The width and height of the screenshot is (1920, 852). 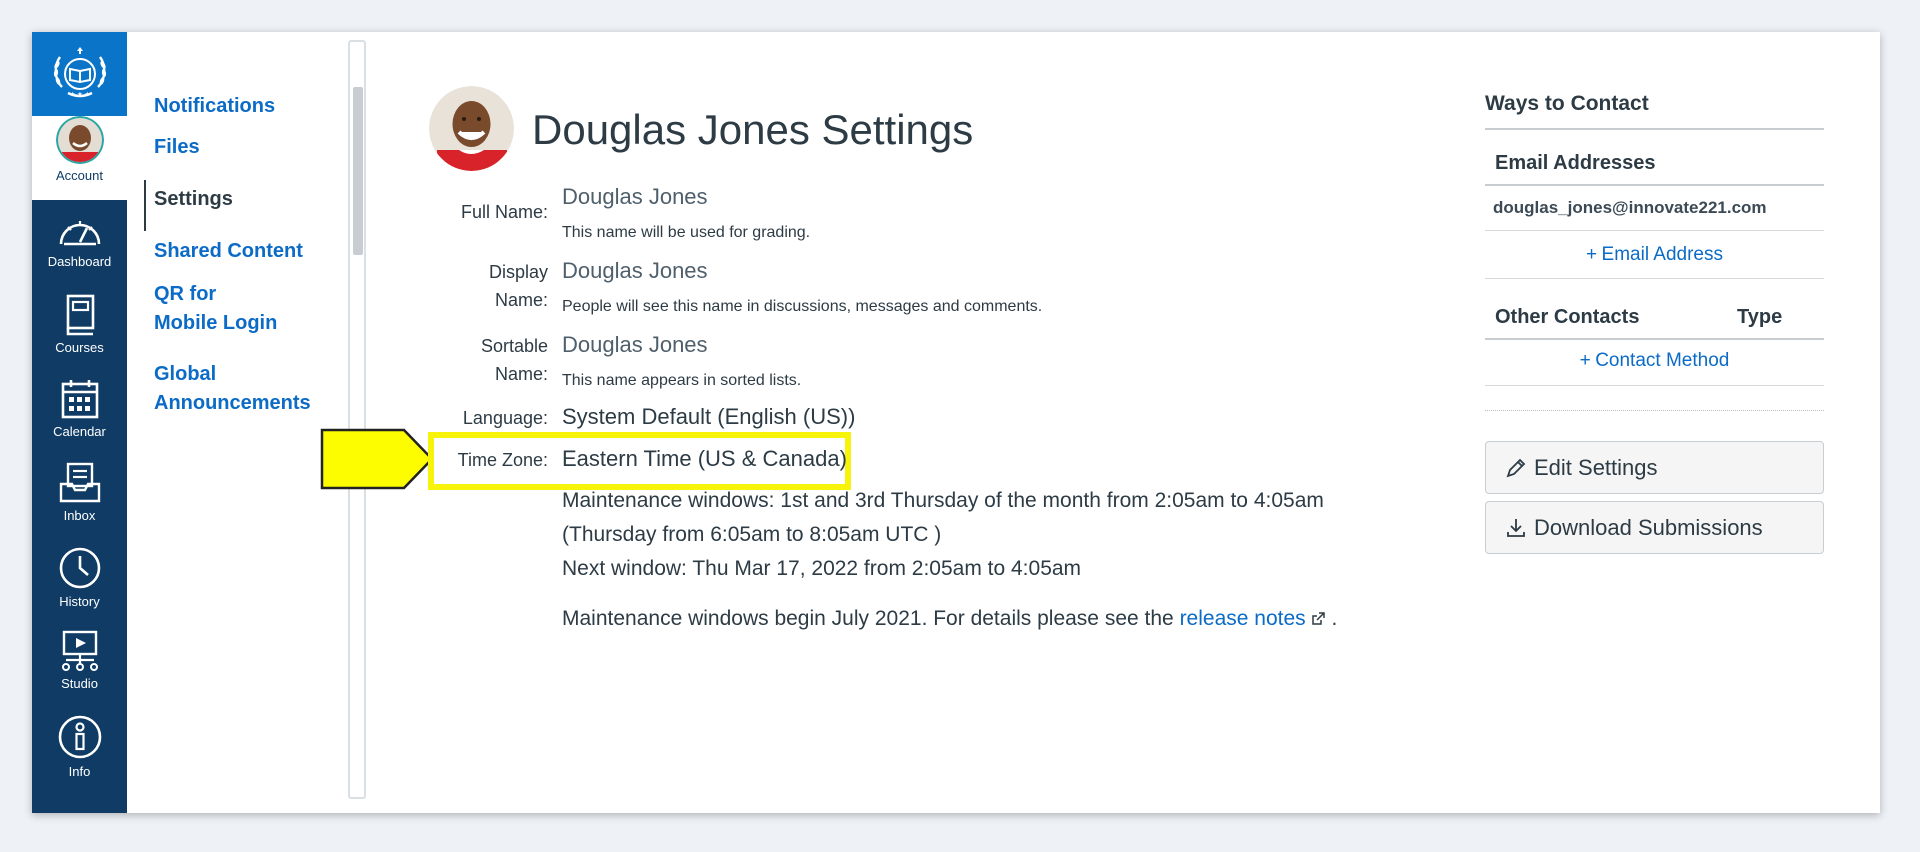 I want to click on ways-to-contact-heading: Ways to Contact, so click(x=1567, y=103).